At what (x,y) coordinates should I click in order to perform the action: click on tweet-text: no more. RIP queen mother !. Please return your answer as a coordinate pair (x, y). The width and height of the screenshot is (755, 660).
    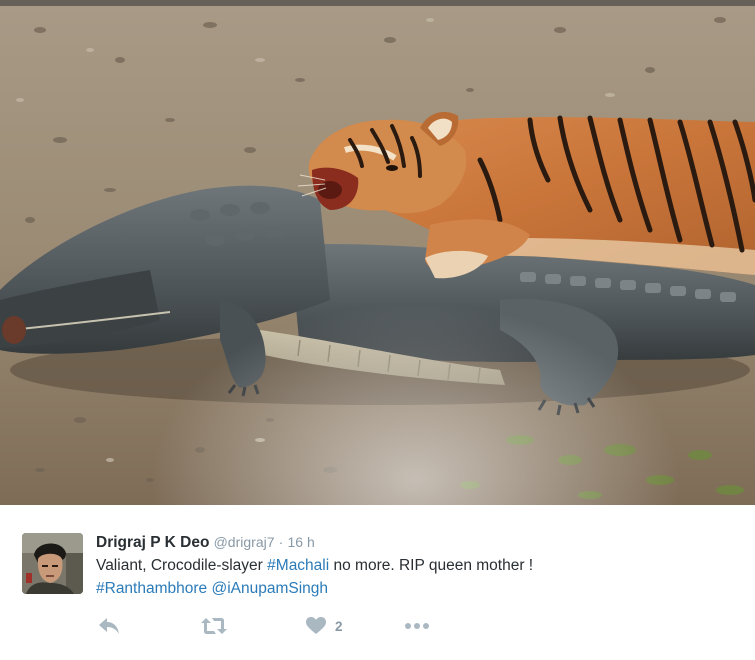
    Looking at the image, I should click on (431, 565).